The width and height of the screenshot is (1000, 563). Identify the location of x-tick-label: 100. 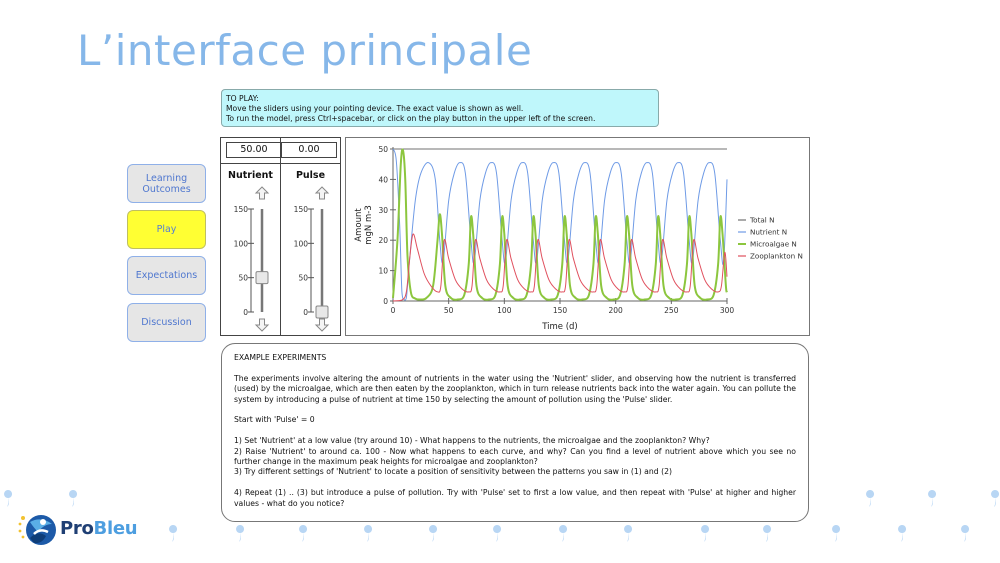
(504, 310).